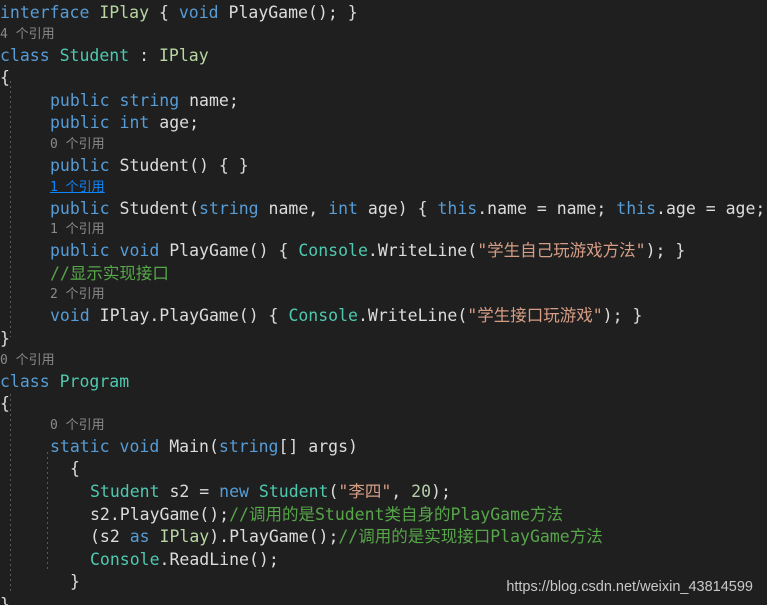 This screenshot has width=767, height=605. Describe the element at coordinates (535, 316) in the screenshot. I see `token-string-2: "学生接口玩游戏"` at that location.